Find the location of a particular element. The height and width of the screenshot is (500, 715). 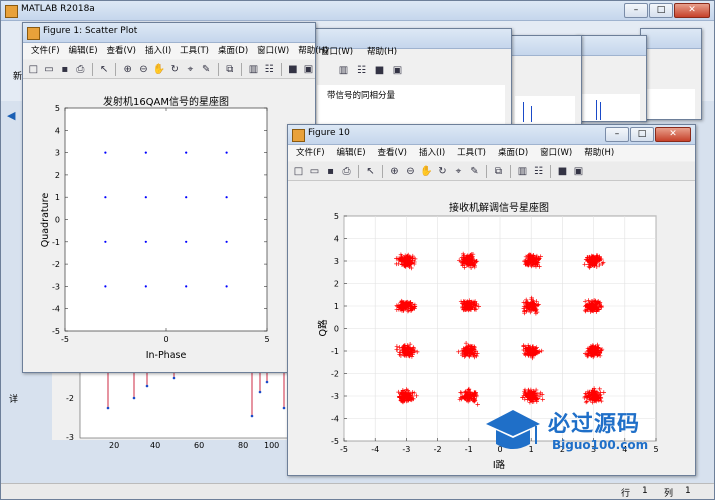

x-tick-label: -2 is located at coordinates (438, 449).